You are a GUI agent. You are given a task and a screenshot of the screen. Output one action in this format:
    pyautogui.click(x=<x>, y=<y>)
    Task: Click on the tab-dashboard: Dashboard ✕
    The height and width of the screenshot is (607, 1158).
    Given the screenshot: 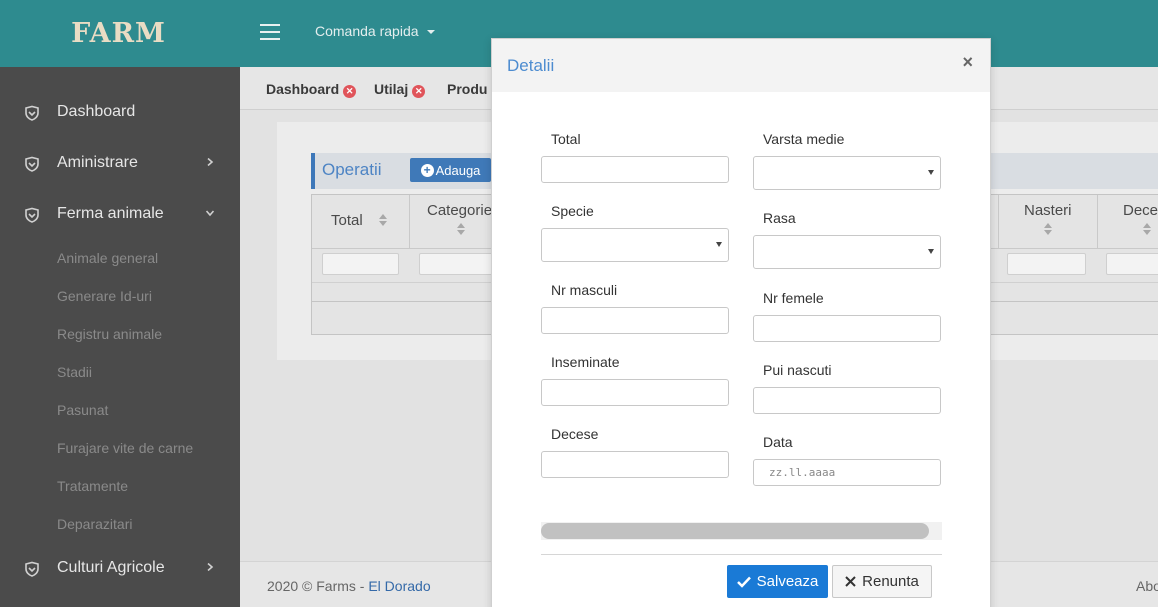 What is the action you would take?
    pyautogui.click(x=311, y=89)
    